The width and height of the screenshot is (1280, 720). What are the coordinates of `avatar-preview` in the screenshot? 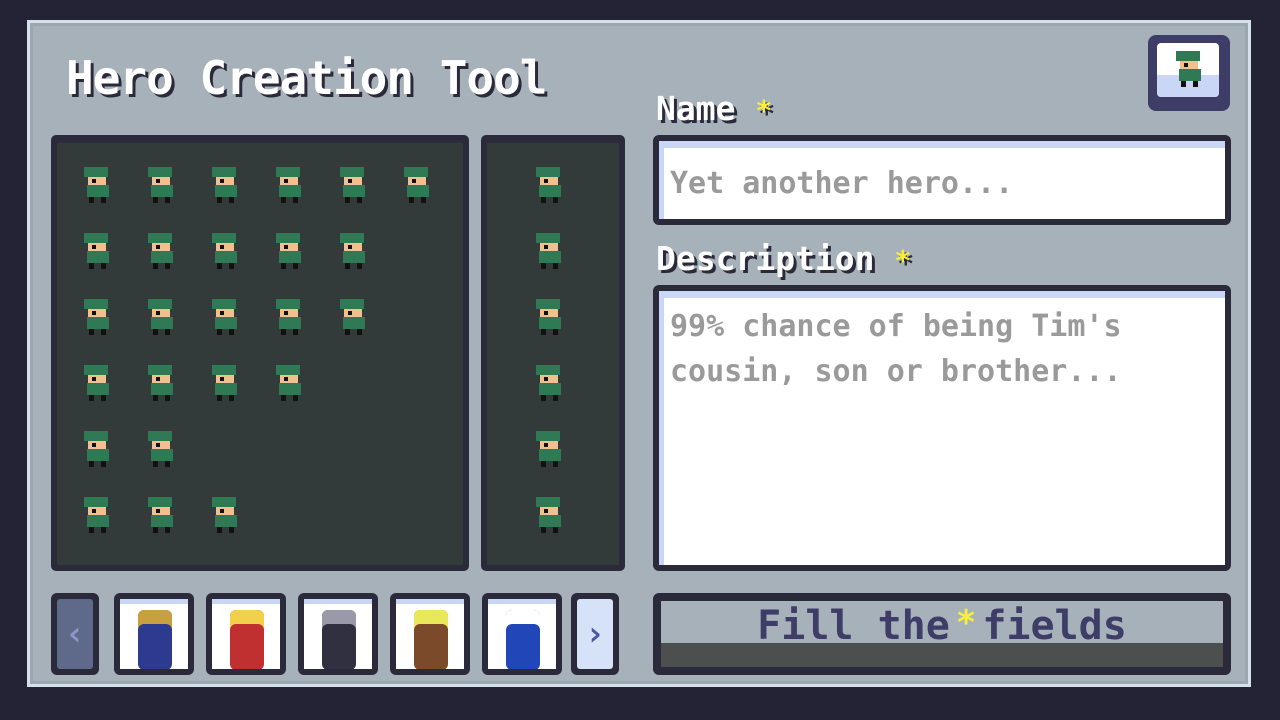 It's located at (1189, 73).